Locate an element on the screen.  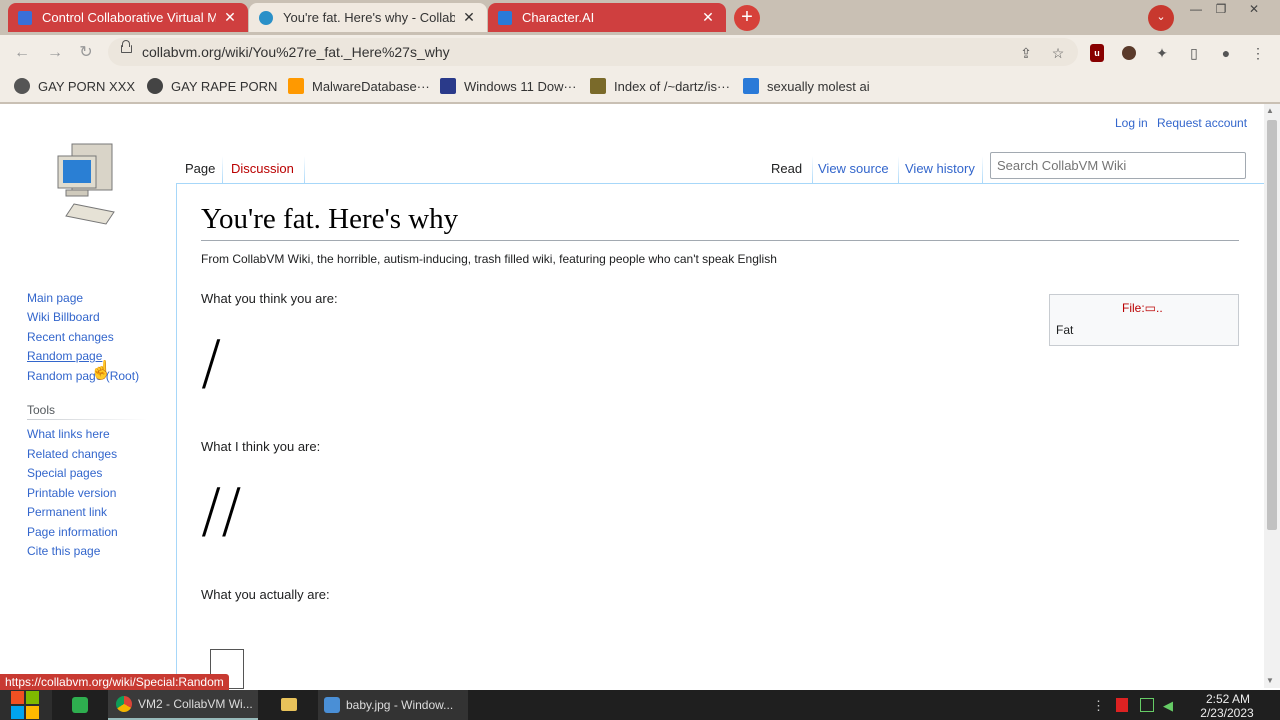
tab-discussion: Discussion is located at coordinates (262, 168).